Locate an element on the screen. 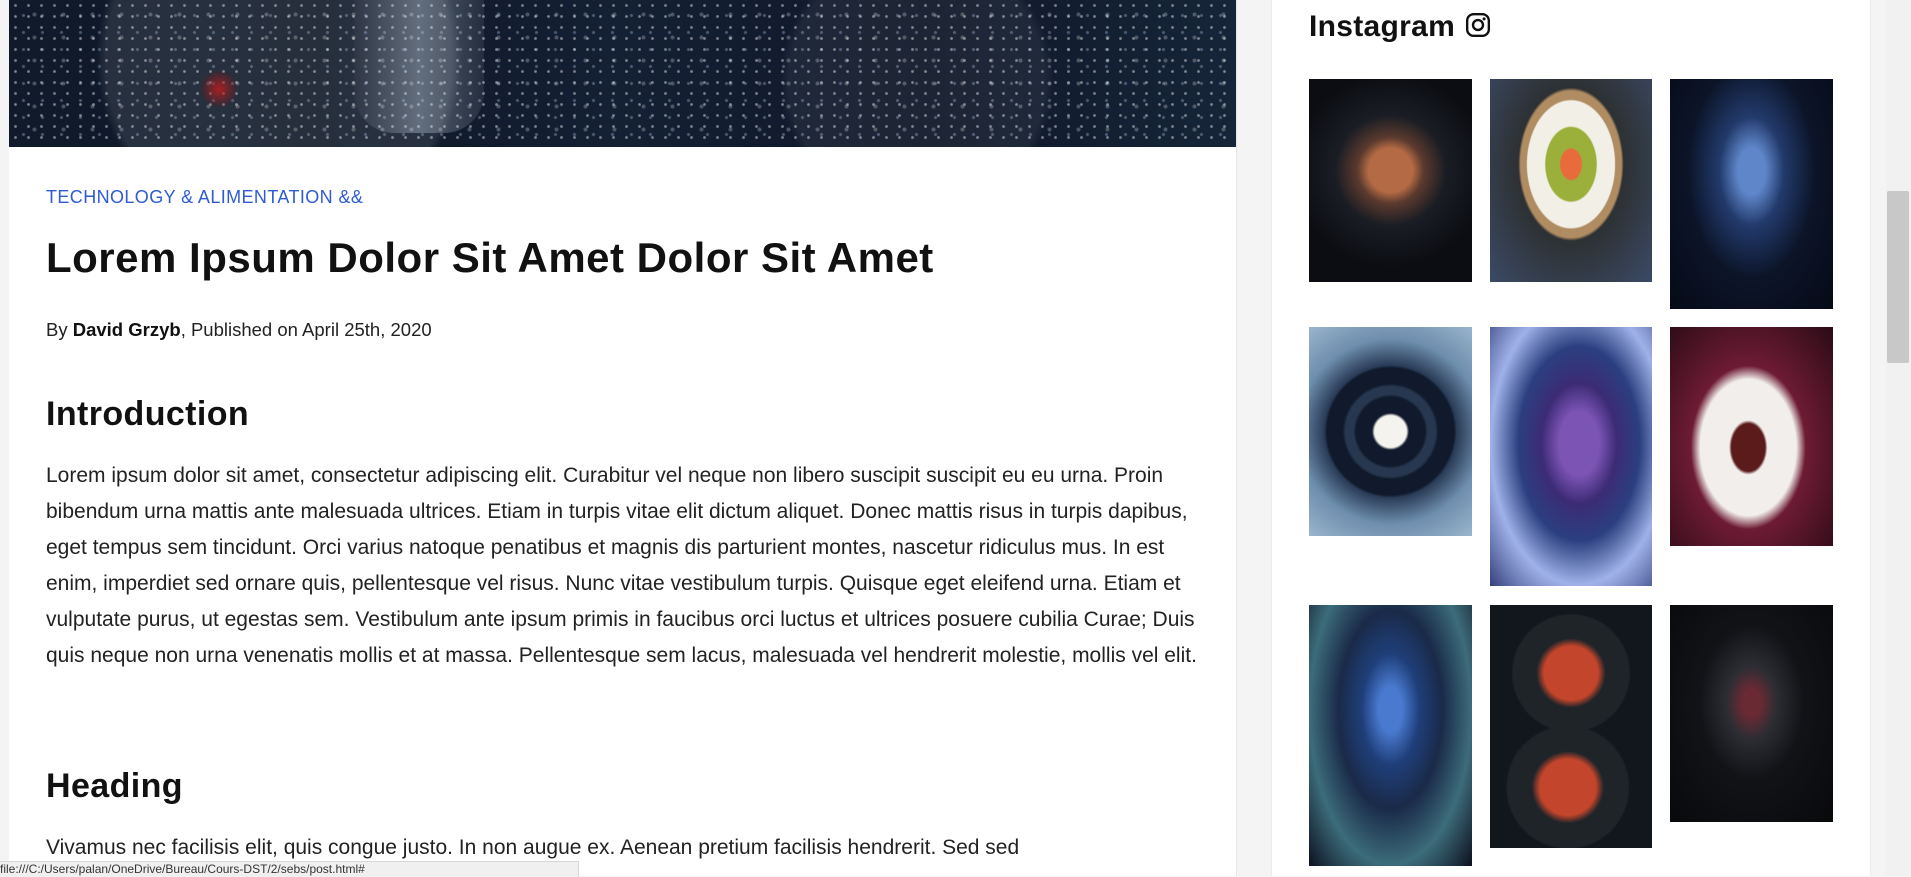 The height and width of the screenshot is (877, 1911). section-heading: Heading is located at coordinates (114, 786).